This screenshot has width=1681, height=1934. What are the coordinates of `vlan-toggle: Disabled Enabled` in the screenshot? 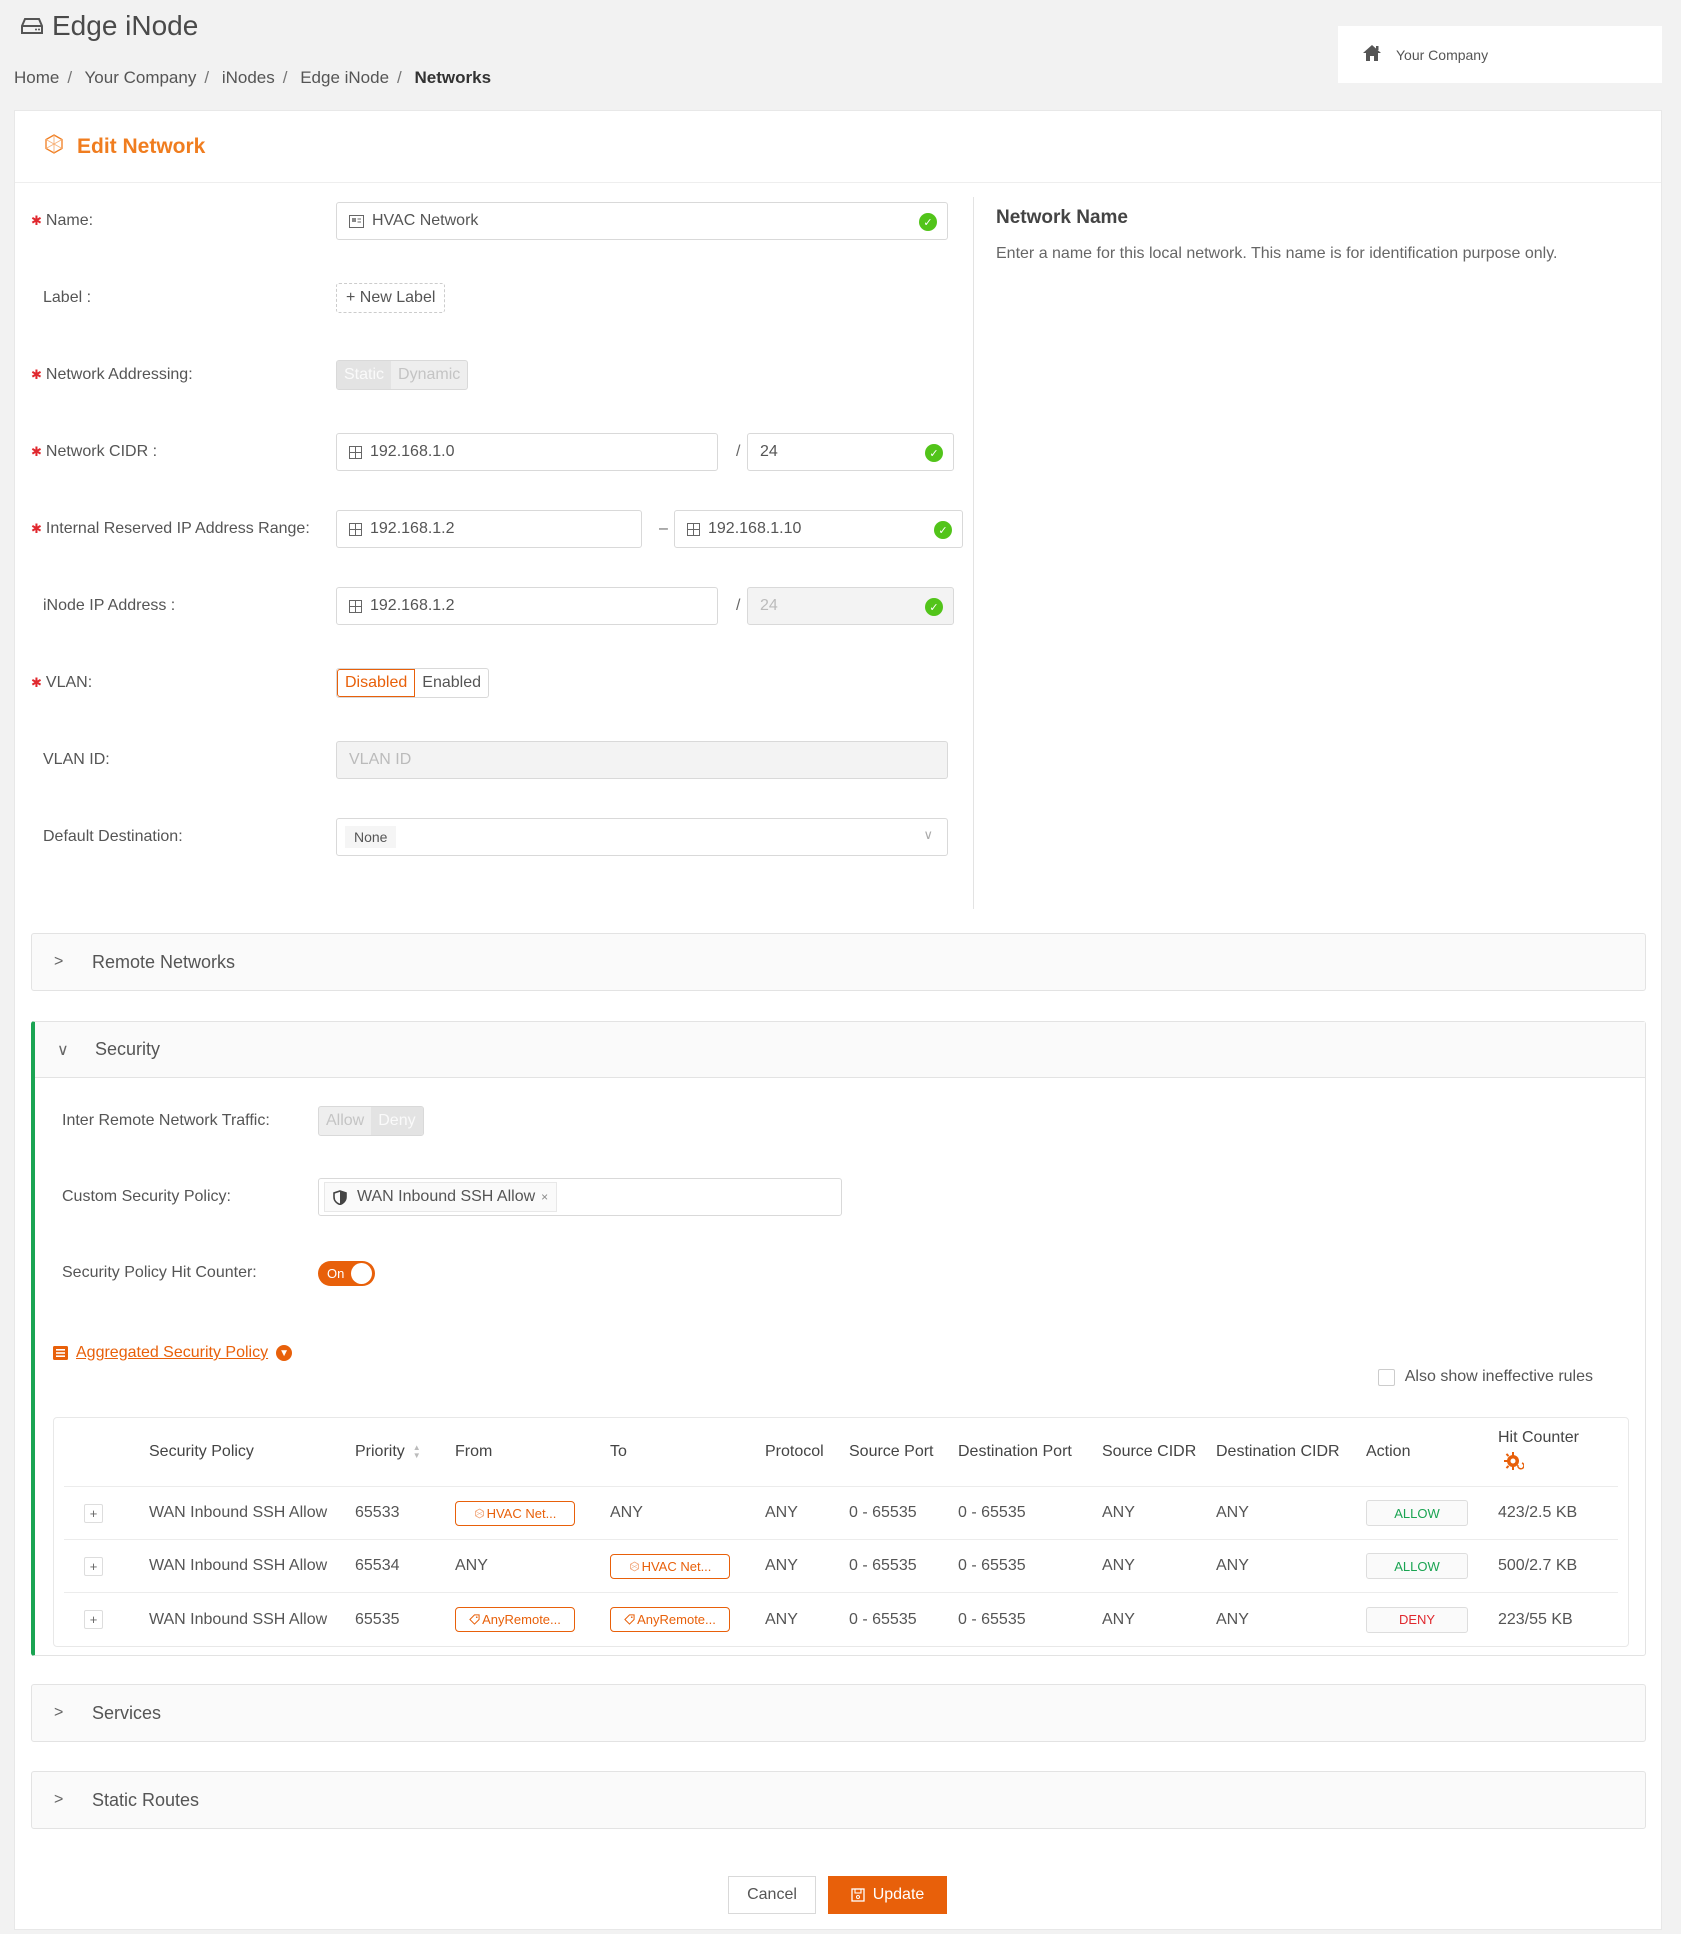 It's located at (412, 683).